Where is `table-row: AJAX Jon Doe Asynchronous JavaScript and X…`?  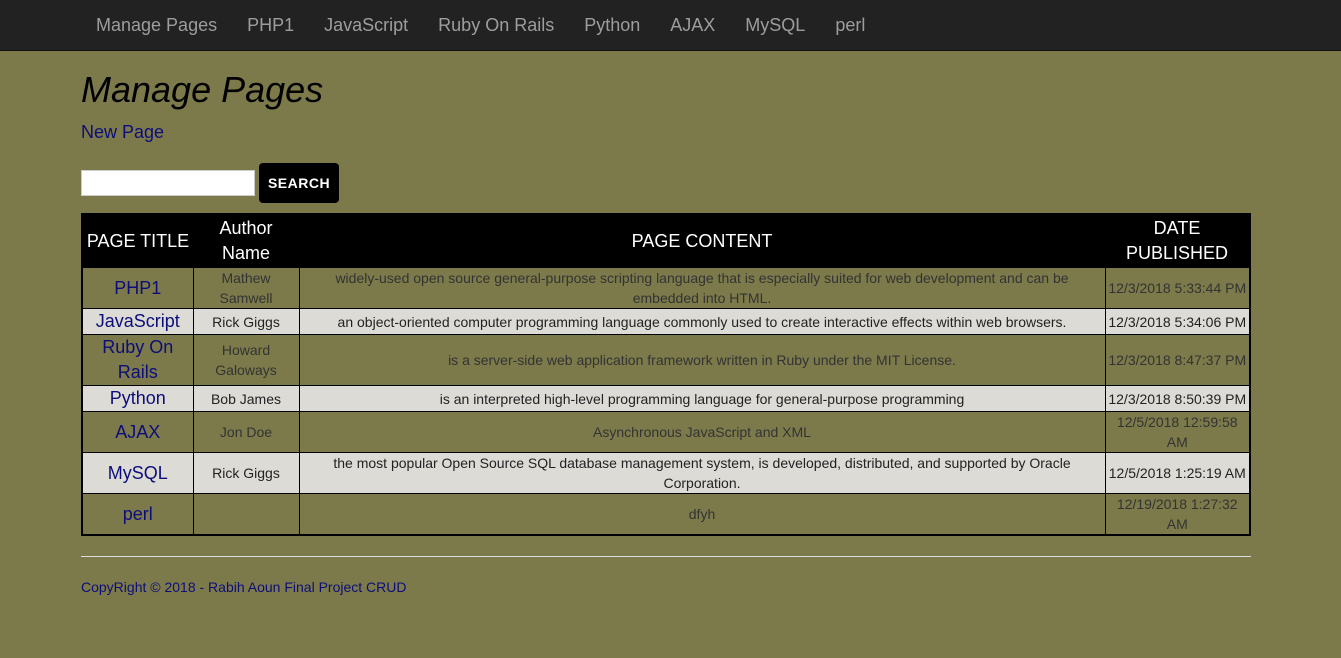 table-row: AJAX Jon Doe Asynchronous JavaScript and X… is located at coordinates (666, 432).